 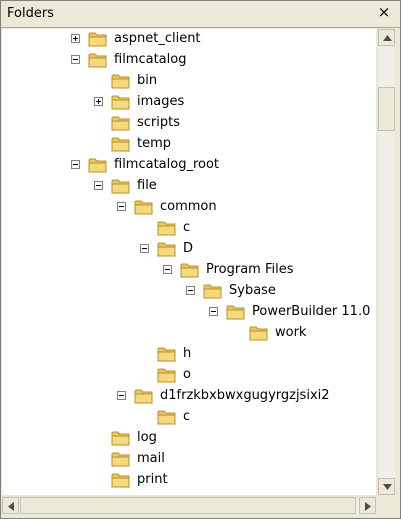 I want to click on tree-item-label: h, so click(x=187, y=353).